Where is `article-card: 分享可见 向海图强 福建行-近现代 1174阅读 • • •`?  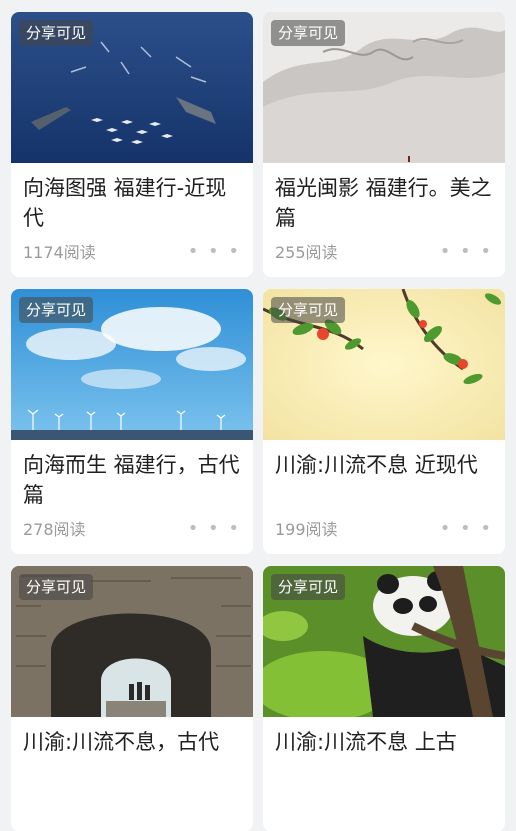 article-card: 分享可见 向海图强 福建行-近现代 1174阅读 • • • is located at coordinates (132, 144).